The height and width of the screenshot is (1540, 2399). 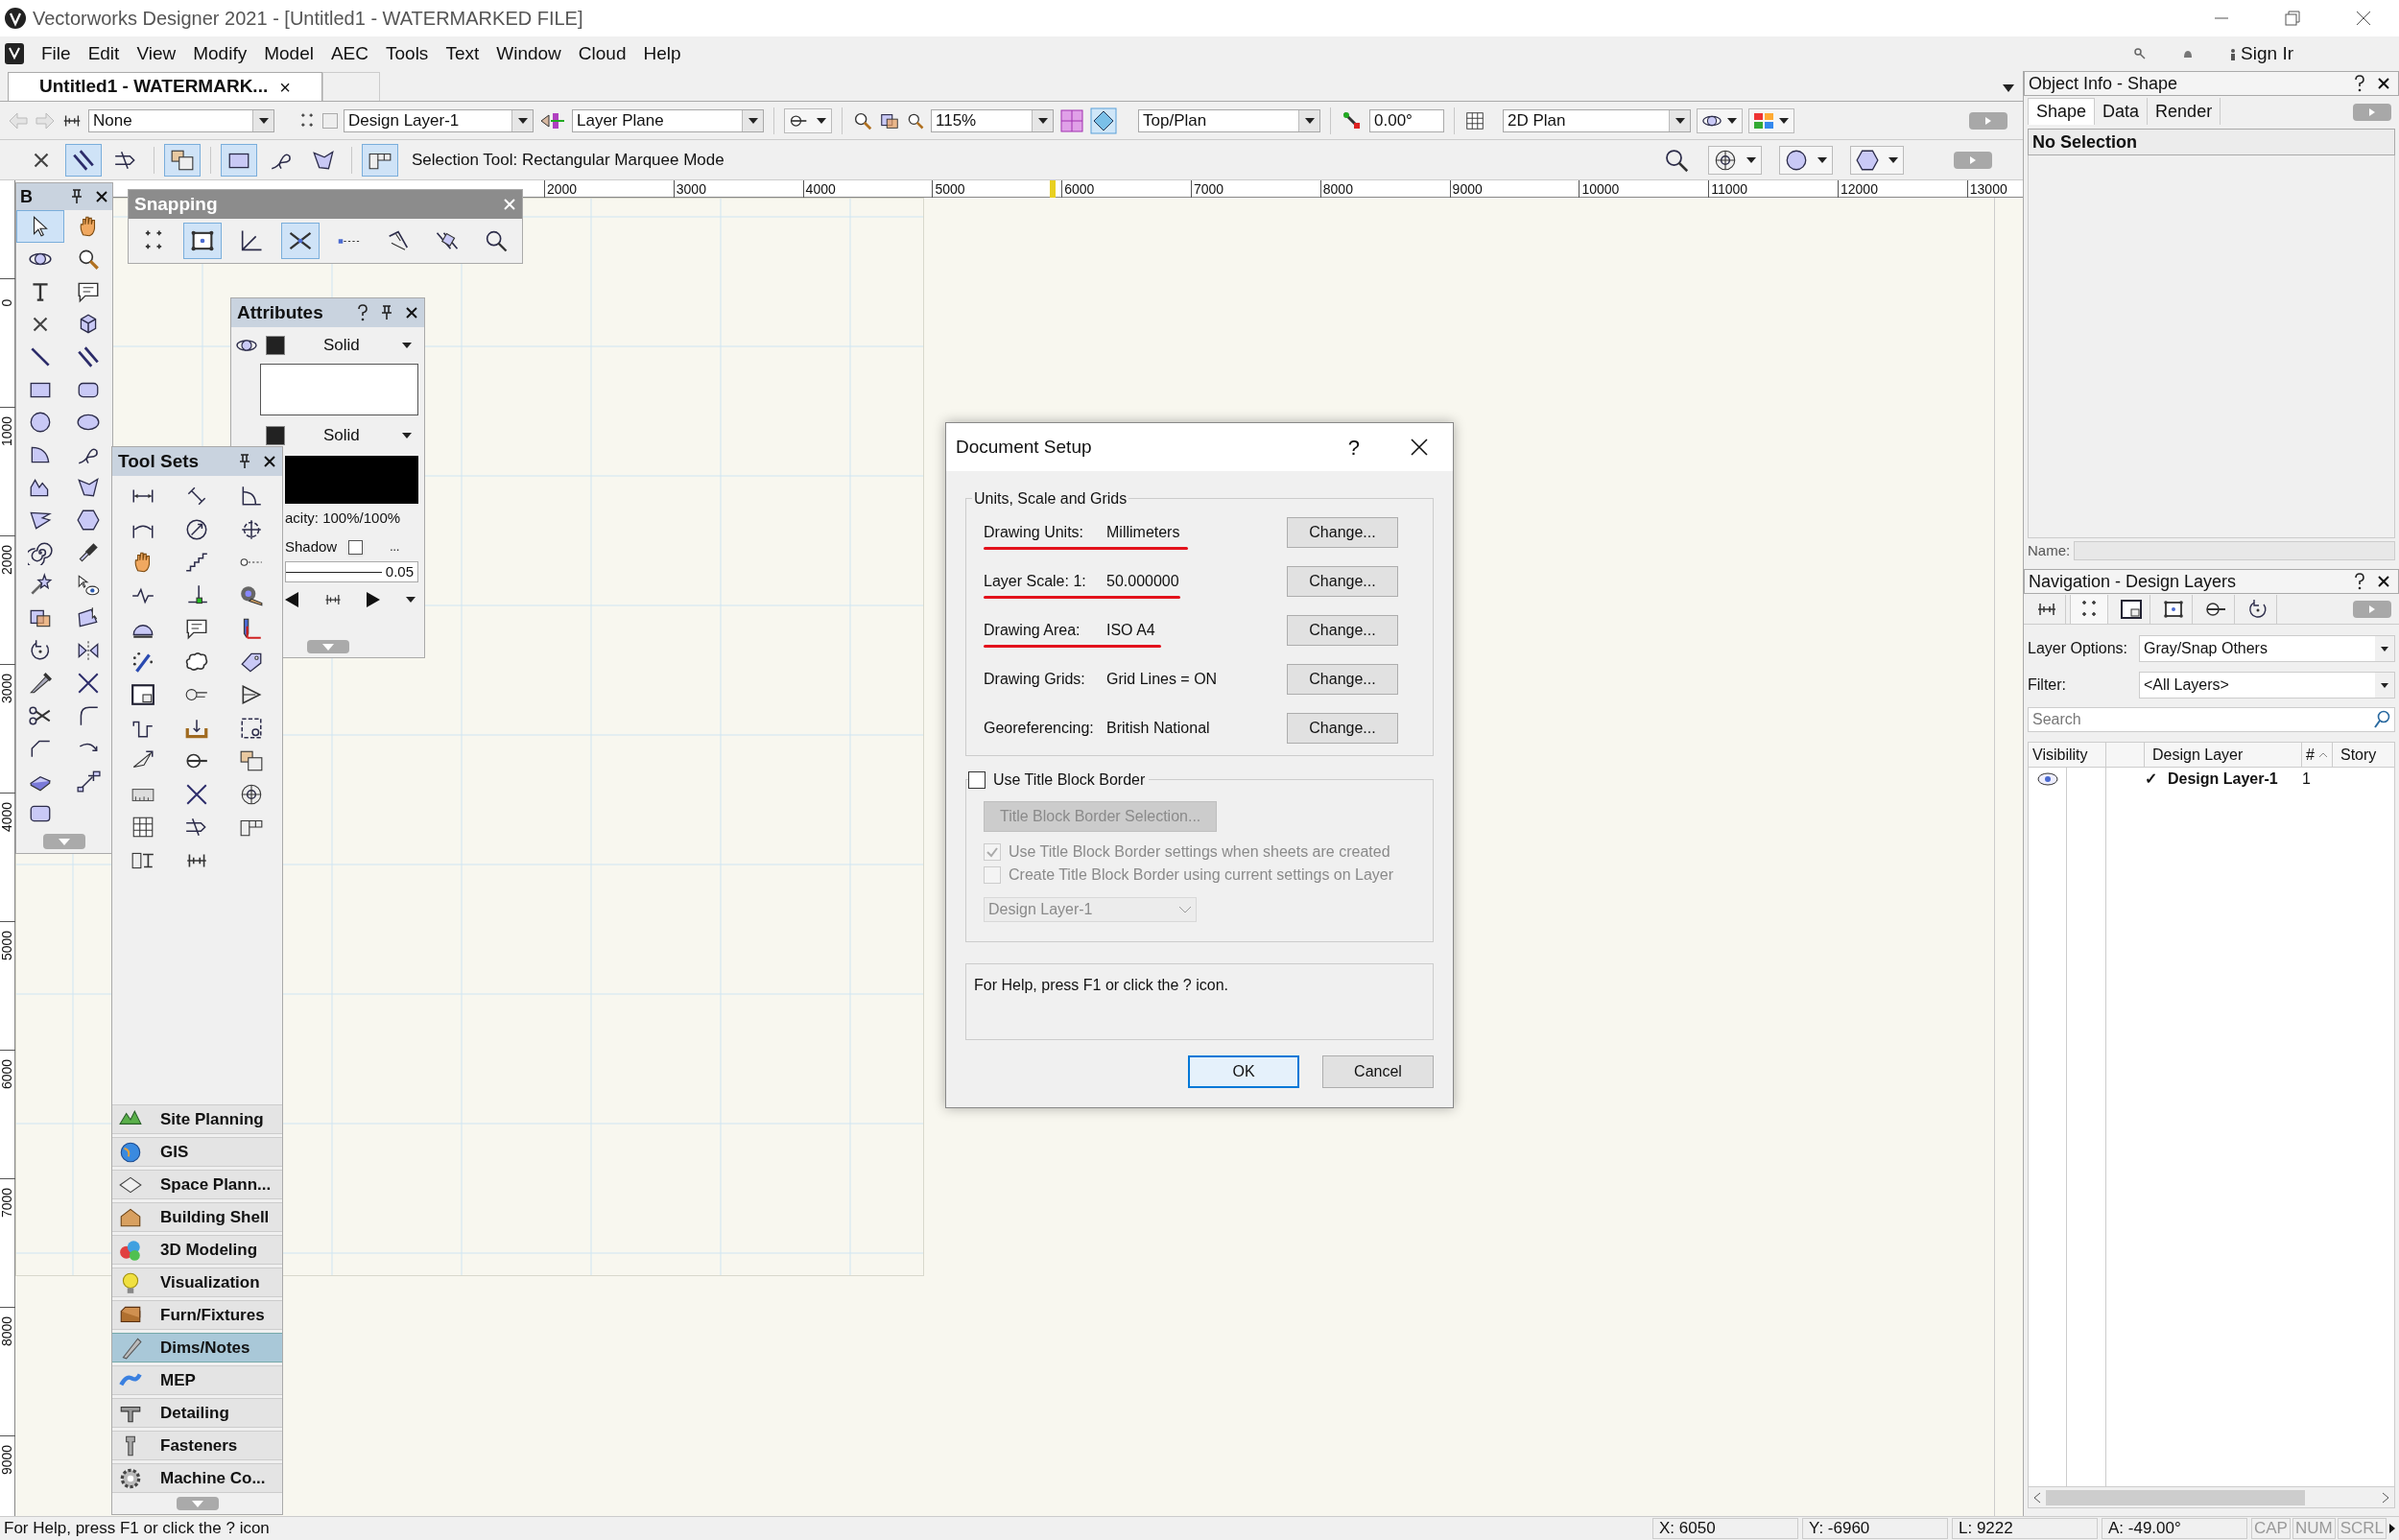 What do you see at coordinates (1467, 189) in the screenshot?
I see `ruler-label: 9000` at bounding box center [1467, 189].